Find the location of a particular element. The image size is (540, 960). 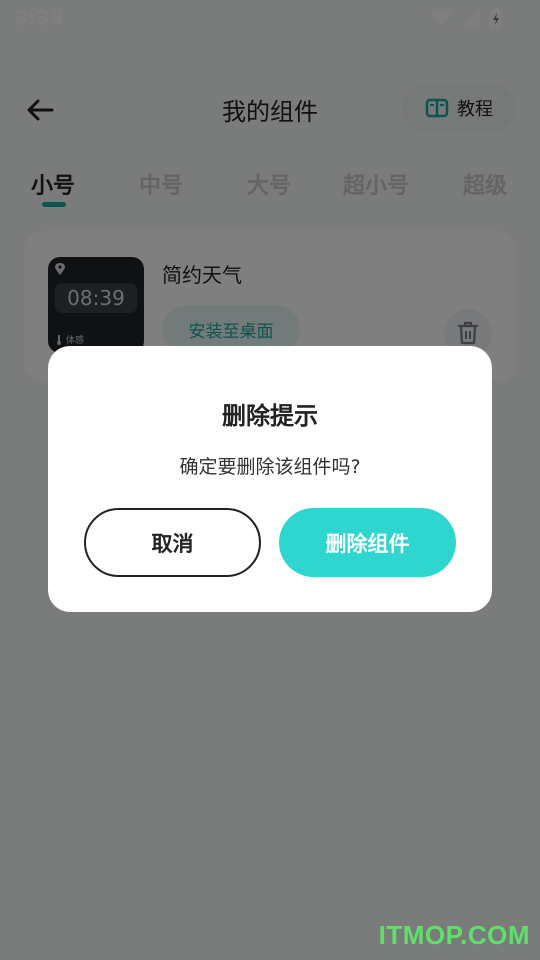

dialog-title: 删除提示 is located at coordinates (270, 416).